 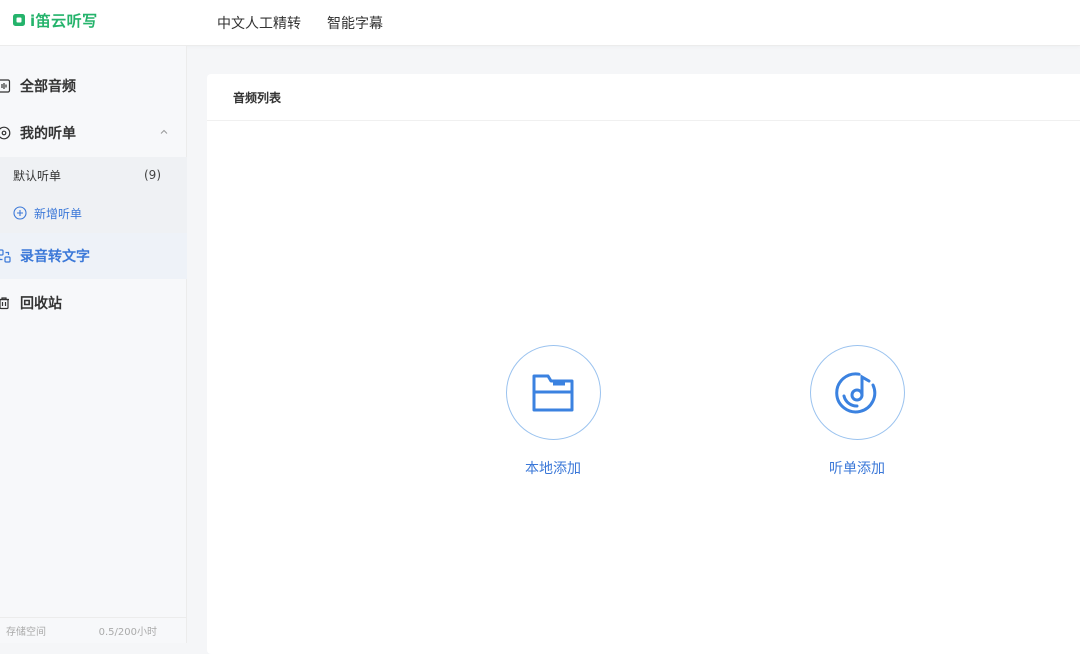 What do you see at coordinates (152, 175) in the screenshot?
I see `playlist-count: (9)` at bounding box center [152, 175].